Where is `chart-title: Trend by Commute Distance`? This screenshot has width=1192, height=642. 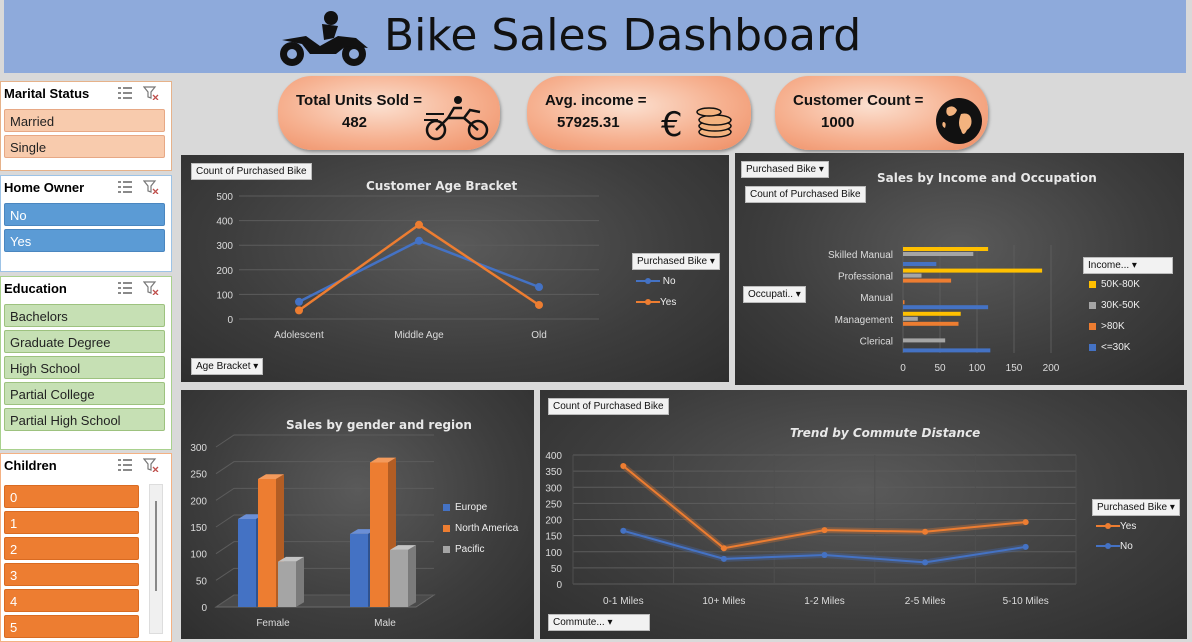
chart-title: Trend by Commute Distance is located at coordinates (885, 433).